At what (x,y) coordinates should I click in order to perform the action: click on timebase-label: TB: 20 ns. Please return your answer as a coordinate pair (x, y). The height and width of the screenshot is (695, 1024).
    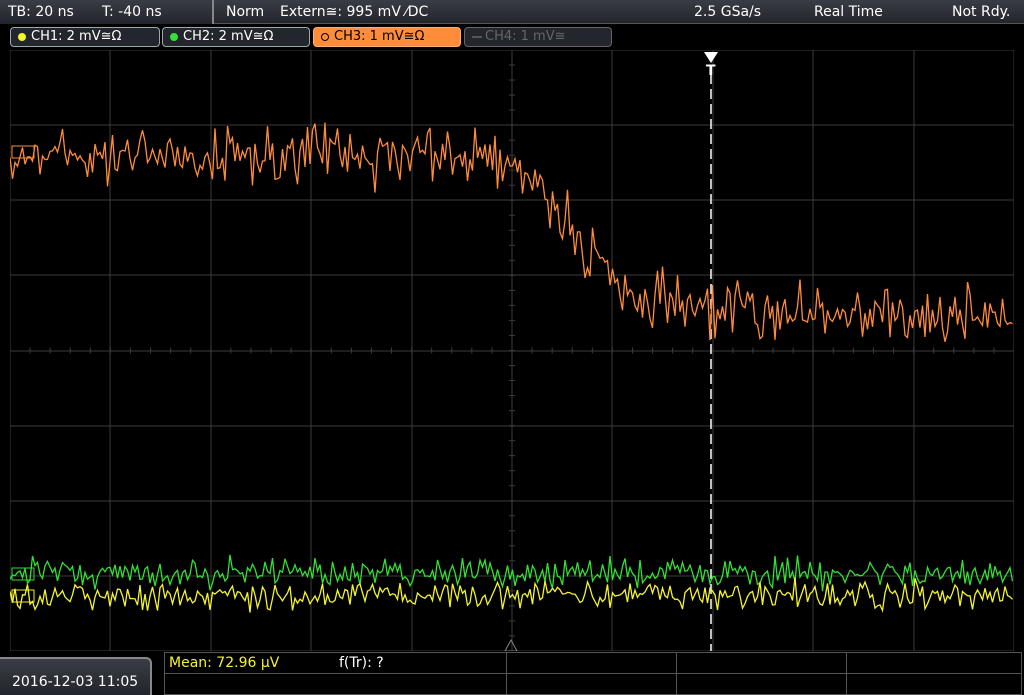
    Looking at the image, I should click on (41, 12).